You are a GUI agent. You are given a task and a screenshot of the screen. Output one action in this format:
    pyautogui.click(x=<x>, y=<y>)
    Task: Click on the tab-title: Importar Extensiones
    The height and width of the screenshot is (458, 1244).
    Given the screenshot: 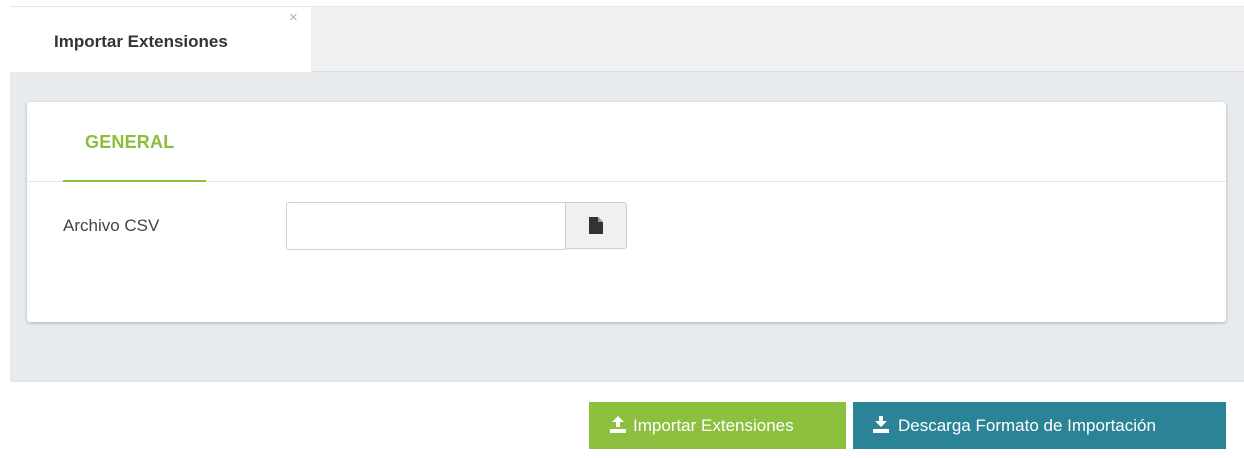 What is the action you would take?
    pyautogui.click(x=141, y=41)
    